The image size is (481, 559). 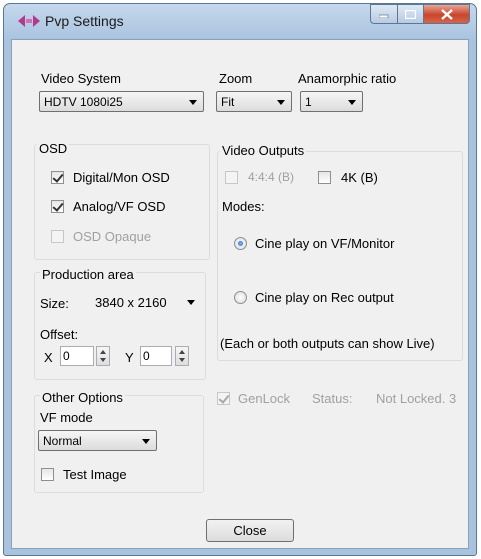 I want to click on minimize-icon, so click(x=384, y=16).